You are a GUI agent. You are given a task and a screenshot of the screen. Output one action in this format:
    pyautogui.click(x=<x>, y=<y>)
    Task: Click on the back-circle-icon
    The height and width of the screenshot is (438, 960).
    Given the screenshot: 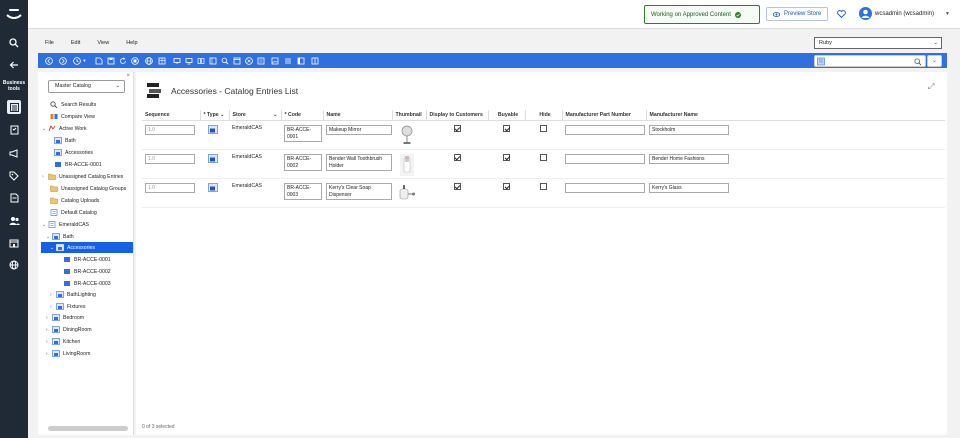 What is the action you would take?
    pyautogui.click(x=48, y=60)
    